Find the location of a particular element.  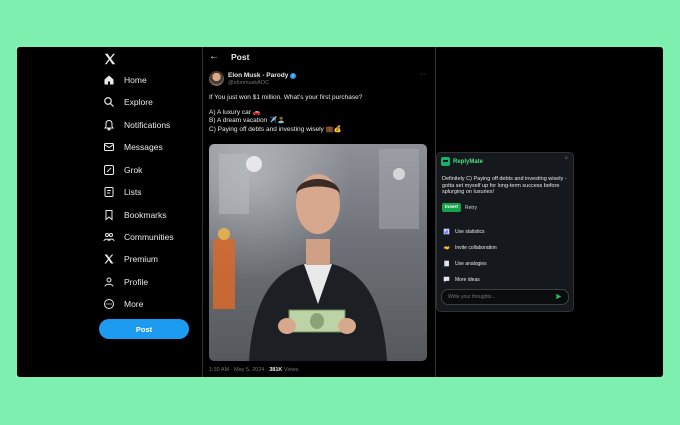

option-use-analogies: Use analogies is located at coordinates (465, 263).